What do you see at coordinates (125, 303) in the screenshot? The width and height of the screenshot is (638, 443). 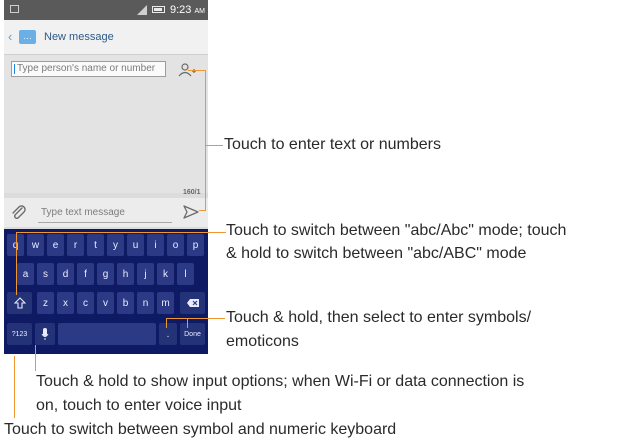 I see `key-b: b` at bounding box center [125, 303].